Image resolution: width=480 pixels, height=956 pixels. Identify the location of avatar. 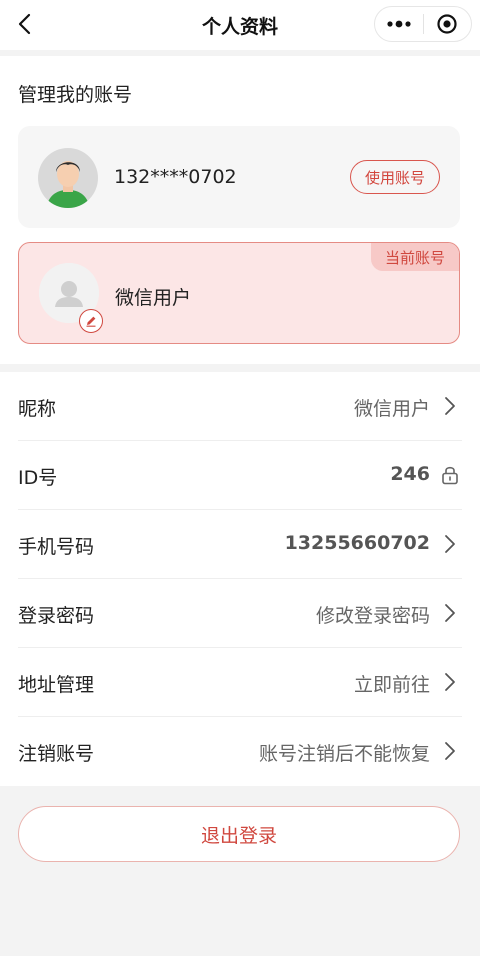
(68, 178).